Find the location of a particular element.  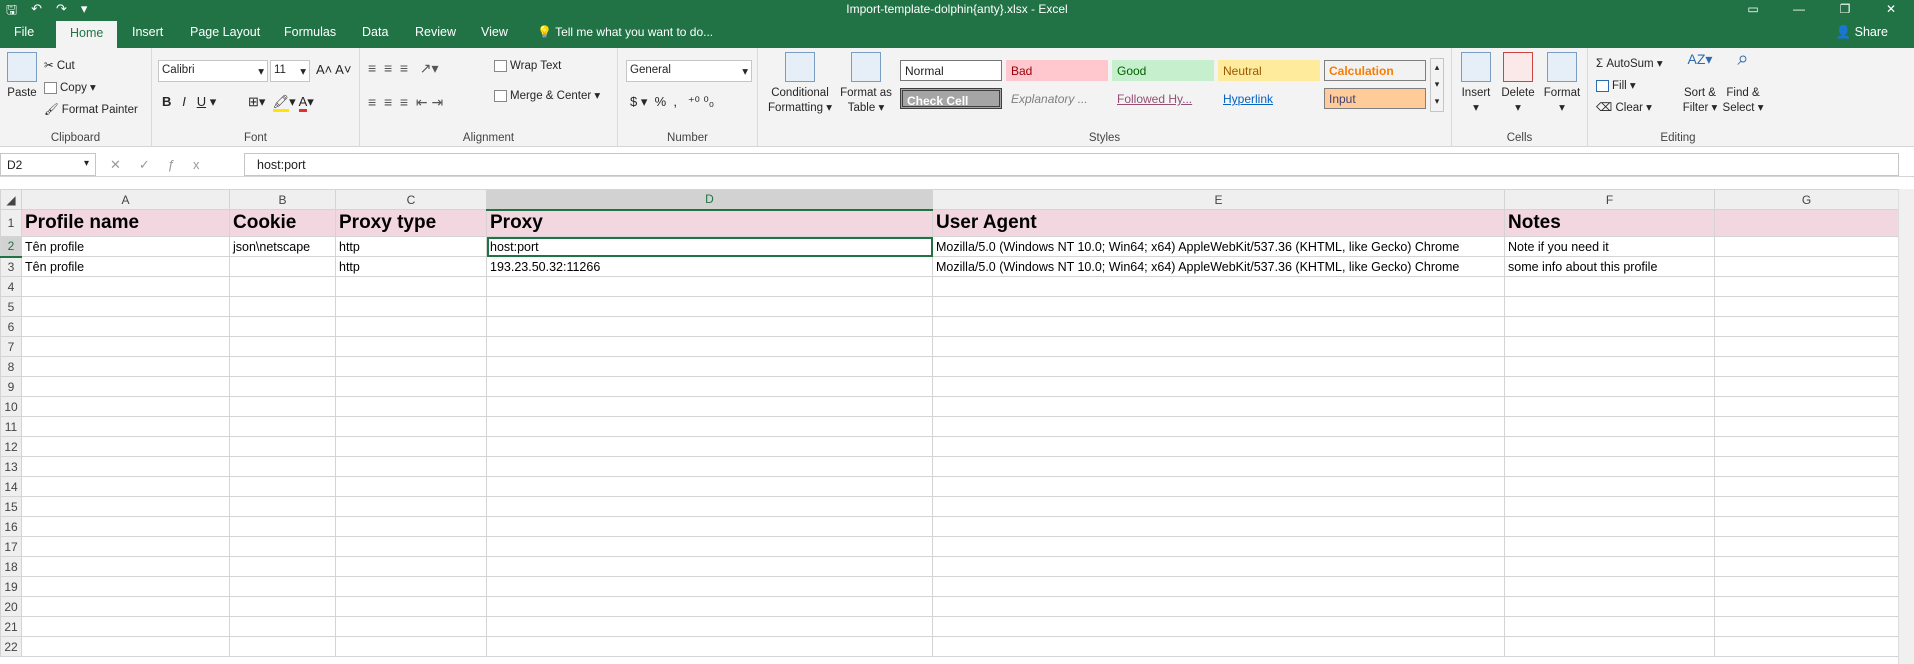

style-hyperlink: Hyperlink is located at coordinates (1269, 98).